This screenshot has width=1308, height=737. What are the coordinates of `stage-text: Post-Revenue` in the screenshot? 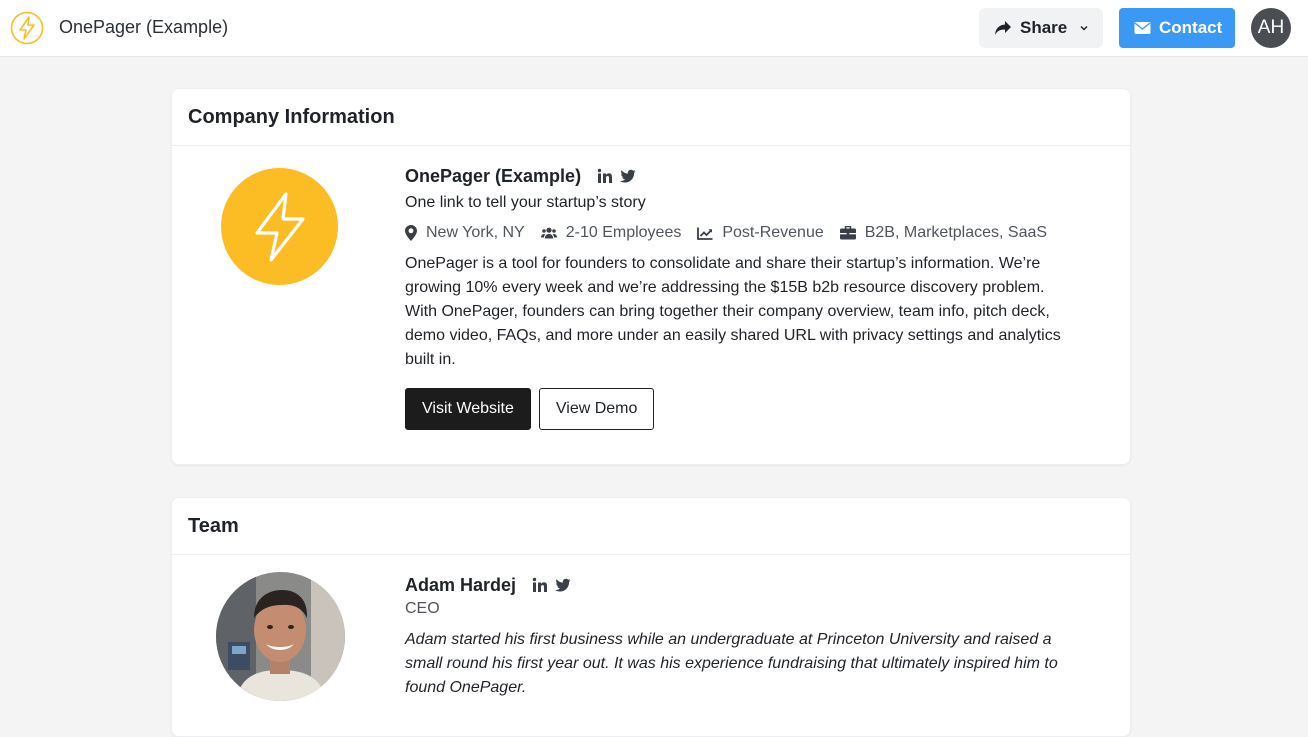 It's located at (773, 232).